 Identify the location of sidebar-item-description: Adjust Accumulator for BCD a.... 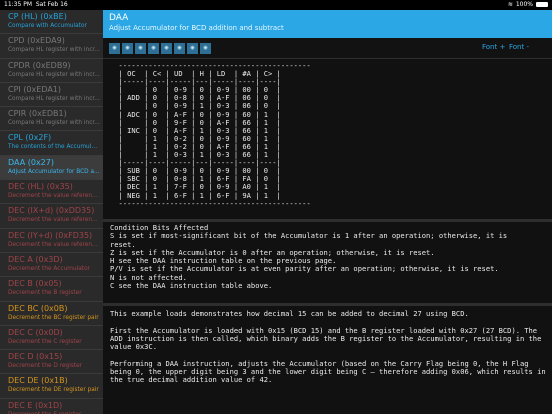
(54, 171).